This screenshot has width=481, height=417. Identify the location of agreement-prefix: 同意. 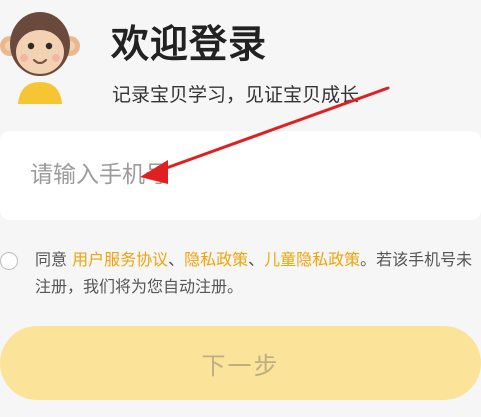
(54, 259).